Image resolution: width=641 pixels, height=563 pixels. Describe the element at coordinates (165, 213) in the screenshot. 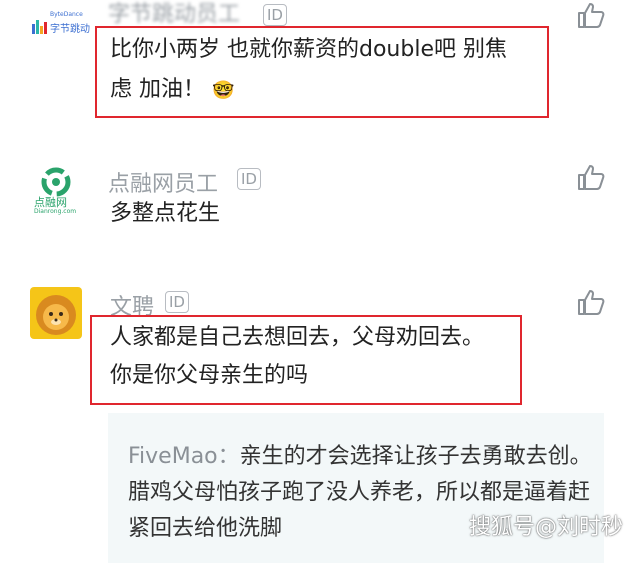

I see `comment-text: 多整点花生` at that location.